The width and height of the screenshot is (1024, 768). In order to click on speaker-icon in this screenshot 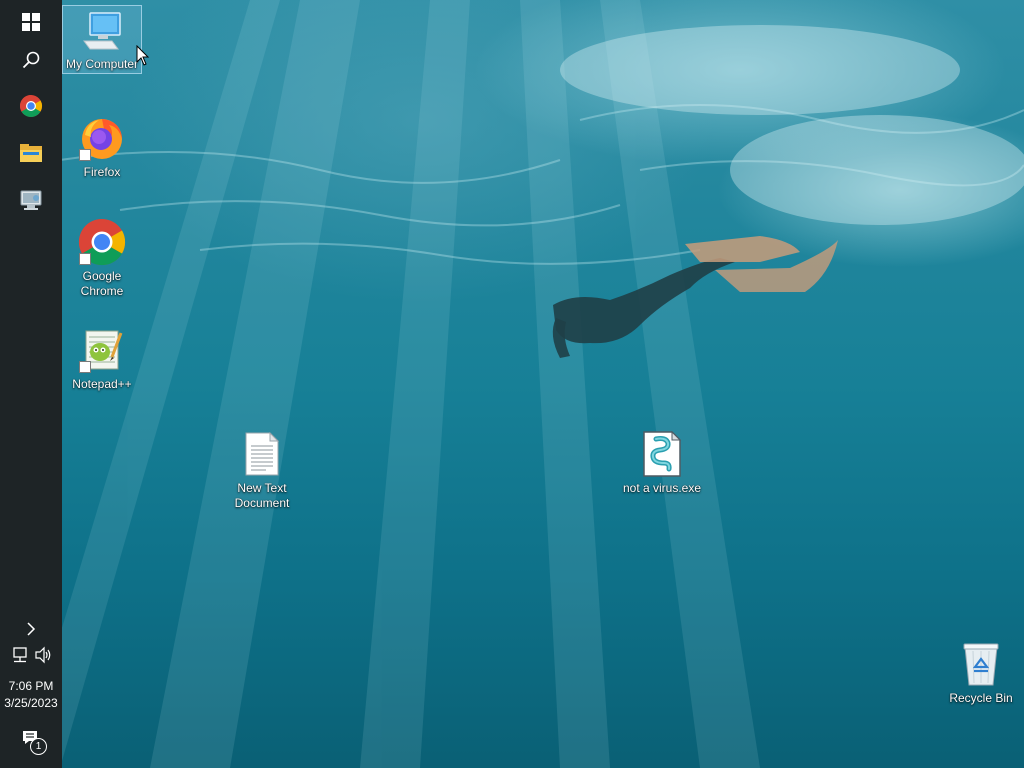, I will do `click(43, 655)`.